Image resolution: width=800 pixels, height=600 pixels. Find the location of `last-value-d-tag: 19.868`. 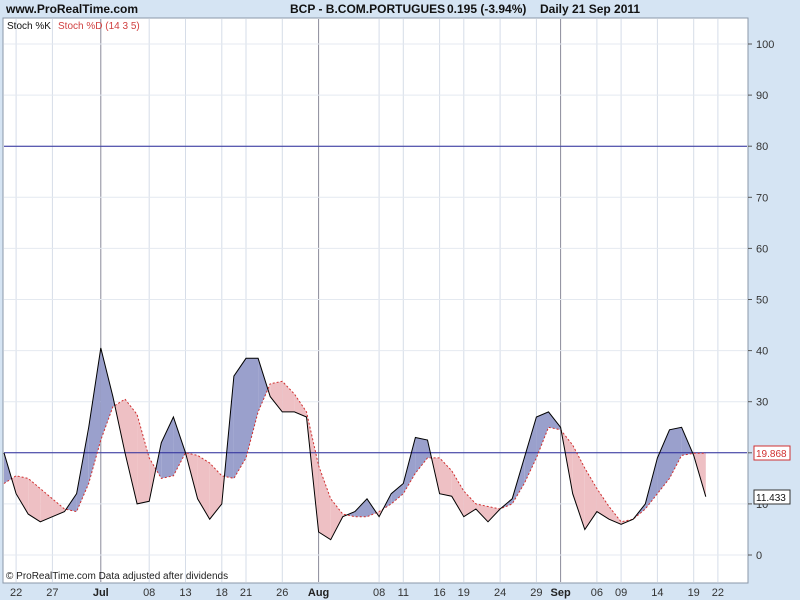

last-value-d-tag: 19.868 is located at coordinates (772, 453).